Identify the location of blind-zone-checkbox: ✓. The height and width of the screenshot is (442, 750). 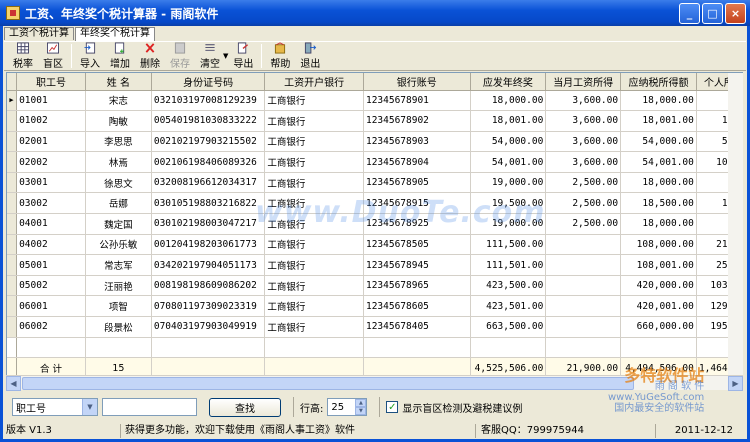
(392, 407).